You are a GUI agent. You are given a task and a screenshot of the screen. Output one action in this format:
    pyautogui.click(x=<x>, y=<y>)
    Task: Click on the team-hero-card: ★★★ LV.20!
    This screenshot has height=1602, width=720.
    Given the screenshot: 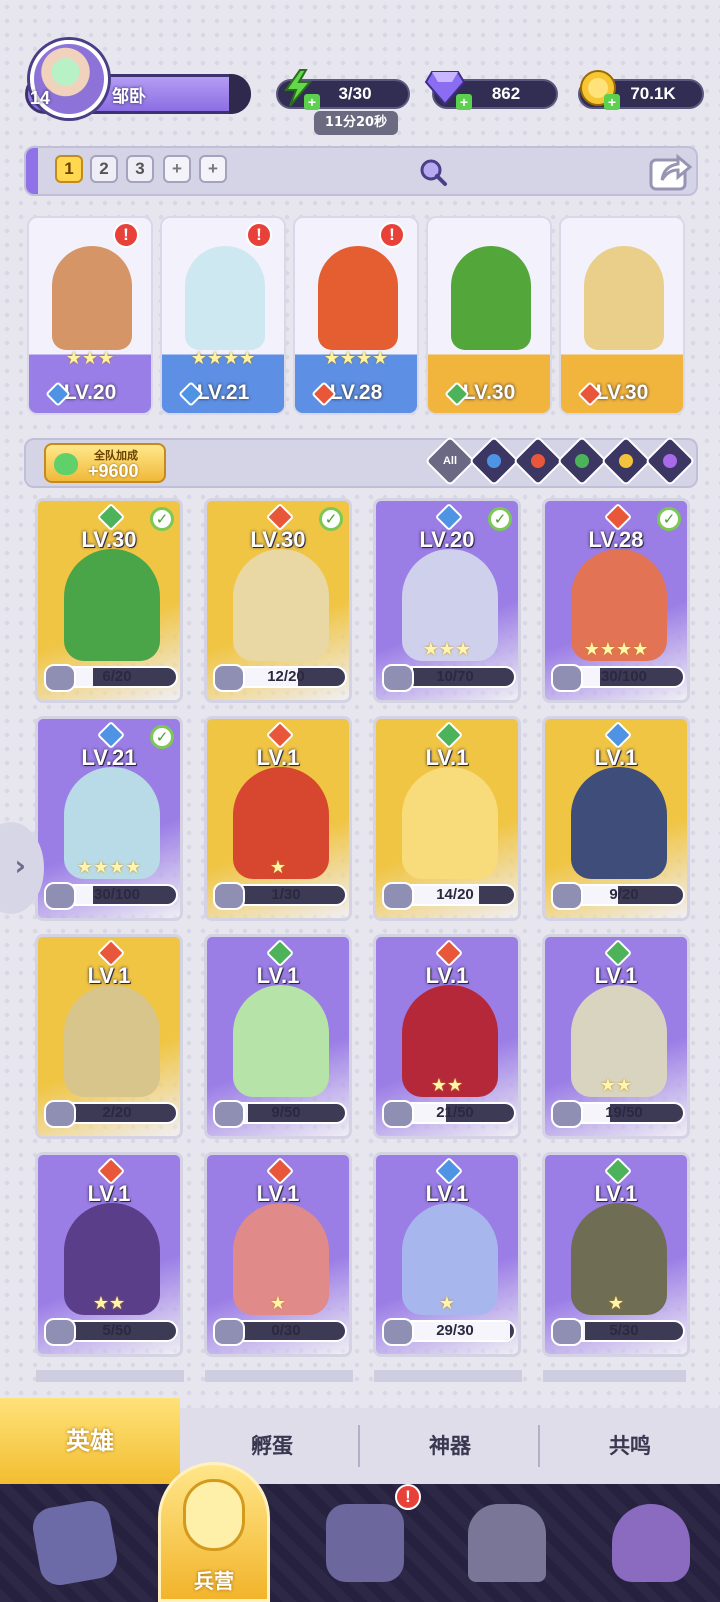 What is the action you would take?
    pyautogui.click(x=90, y=315)
    